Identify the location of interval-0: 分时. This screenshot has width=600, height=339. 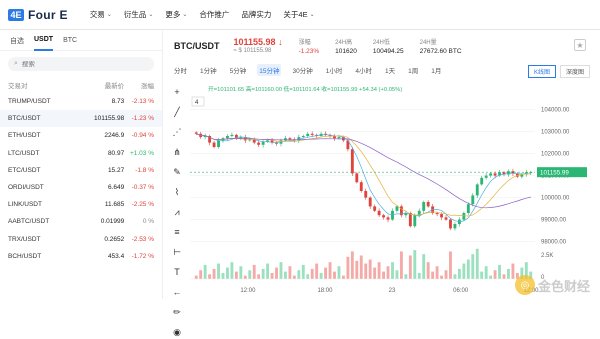
(180, 70).